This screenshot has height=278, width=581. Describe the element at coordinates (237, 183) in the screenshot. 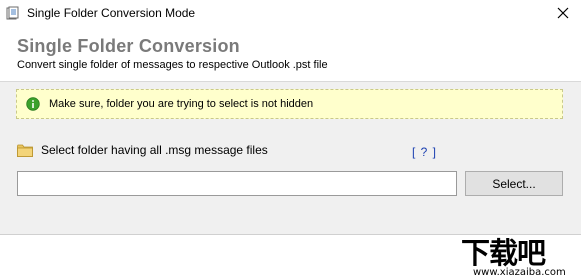

I see `folder-path-input` at that location.